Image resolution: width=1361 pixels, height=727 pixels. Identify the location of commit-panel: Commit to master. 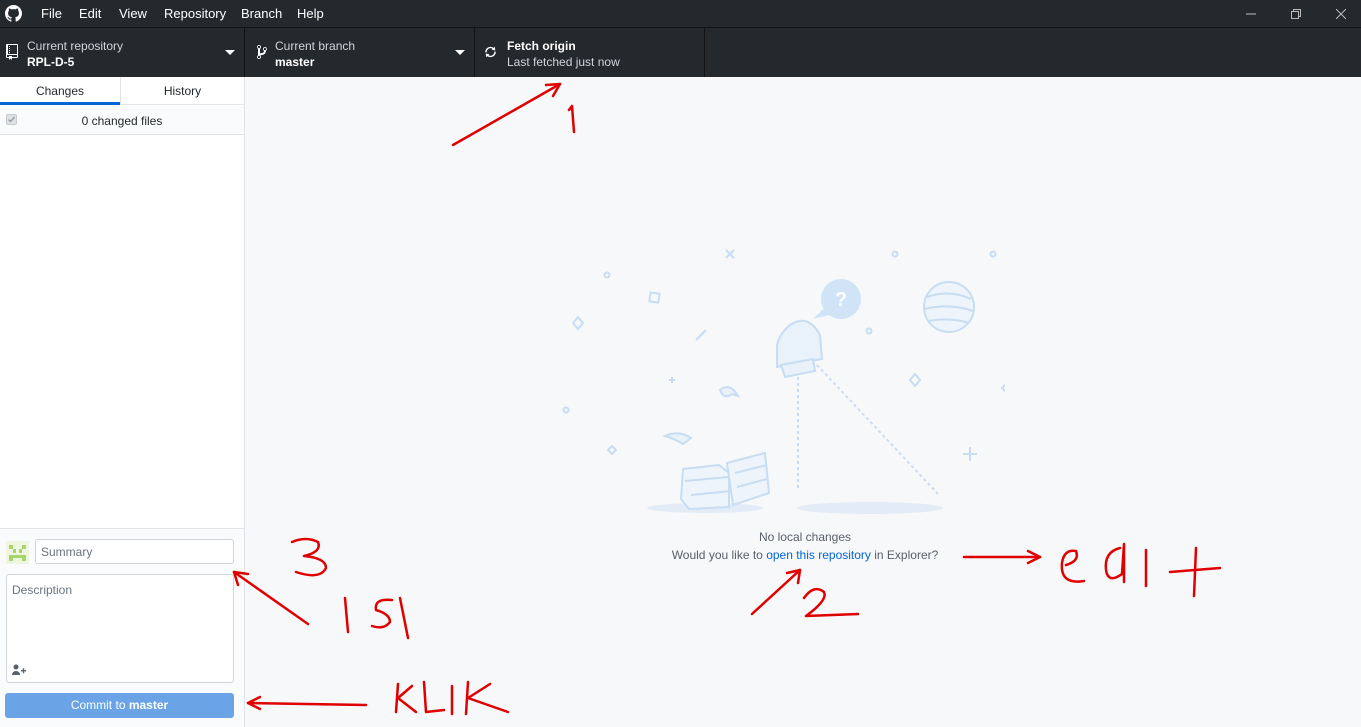
(122, 627).